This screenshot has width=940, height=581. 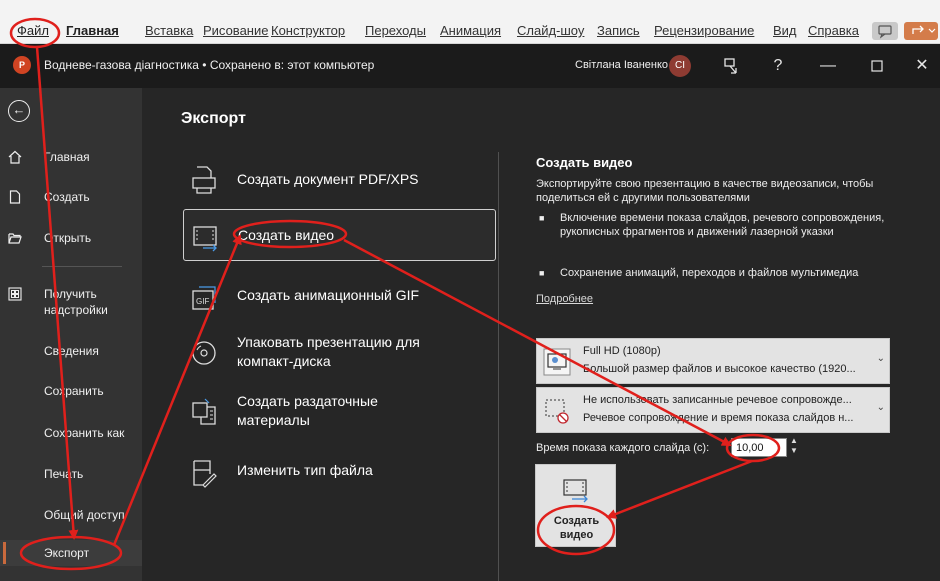 What do you see at coordinates (794, 451) in the screenshot?
I see `chevron-down-icon: ▼` at bounding box center [794, 451].